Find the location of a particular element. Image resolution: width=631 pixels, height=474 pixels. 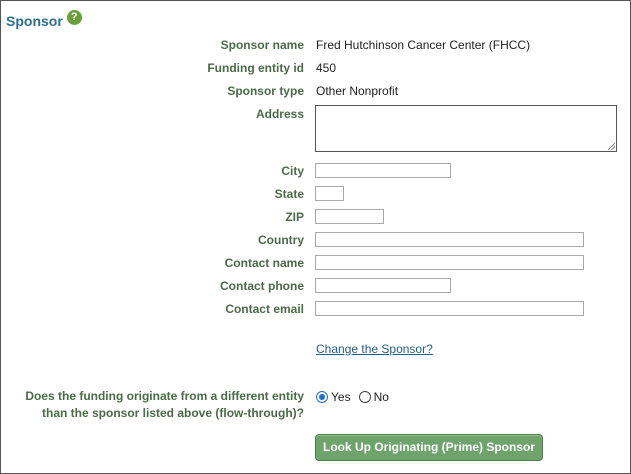

zip-input is located at coordinates (349, 216).